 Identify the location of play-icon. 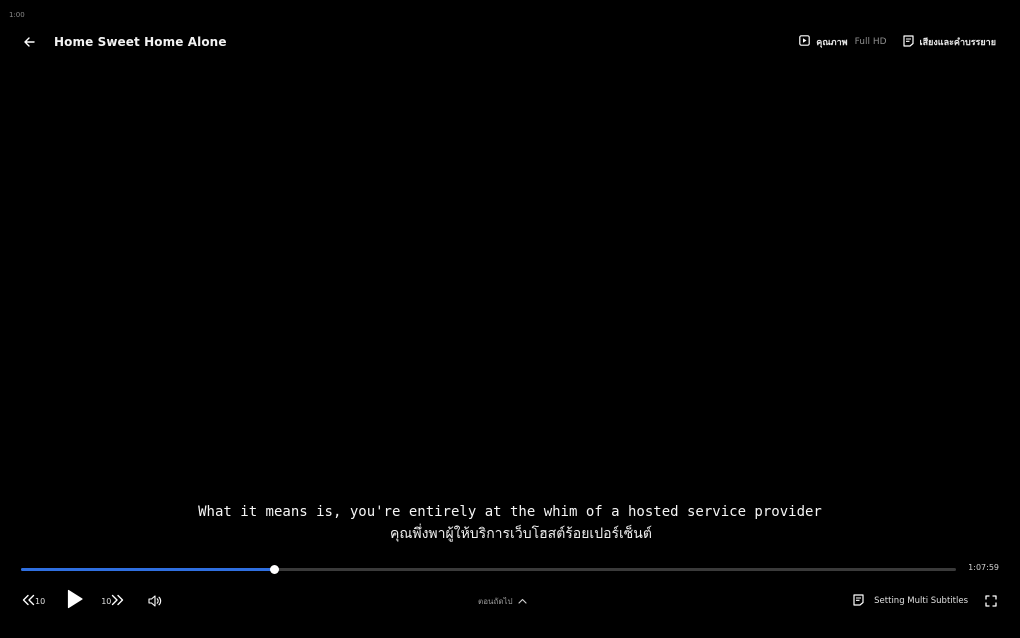
(75, 601).